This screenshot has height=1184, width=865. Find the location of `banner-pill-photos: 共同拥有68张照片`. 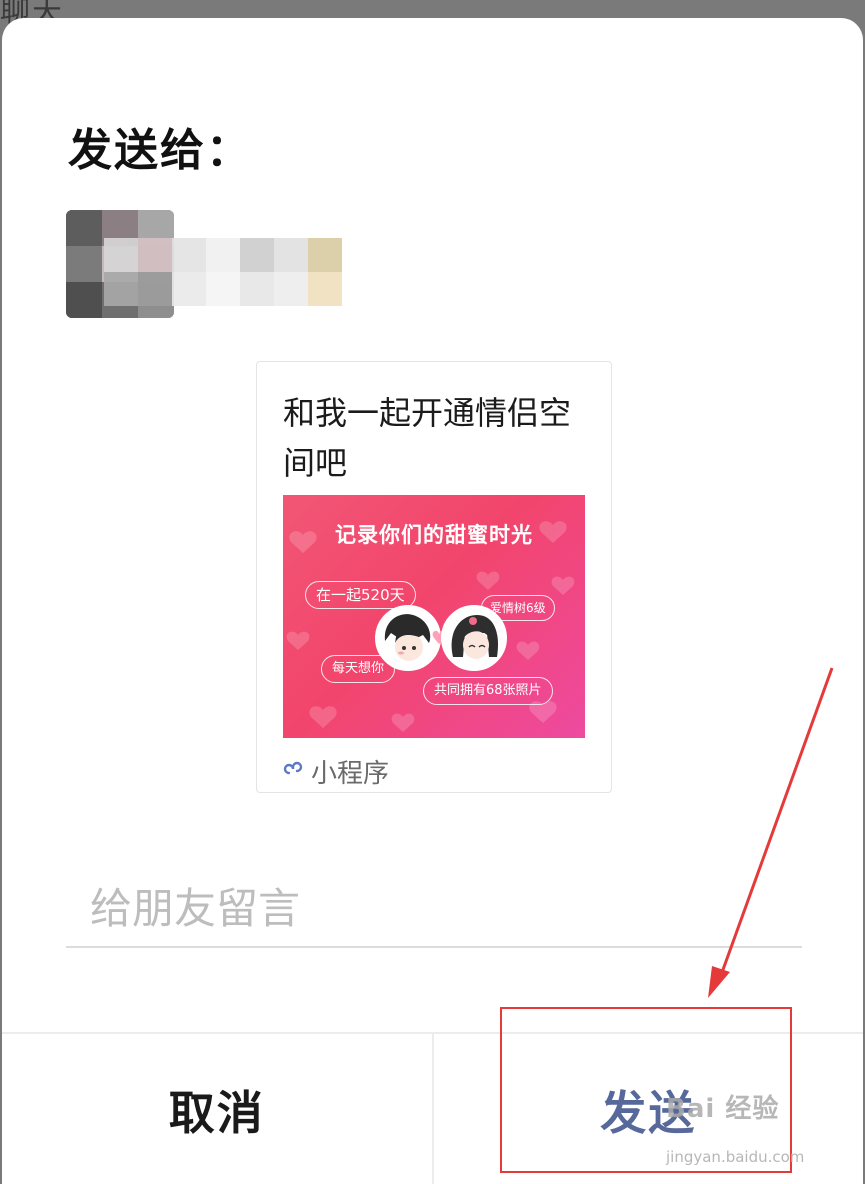

banner-pill-photos: 共同拥有68张照片 is located at coordinates (488, 691).